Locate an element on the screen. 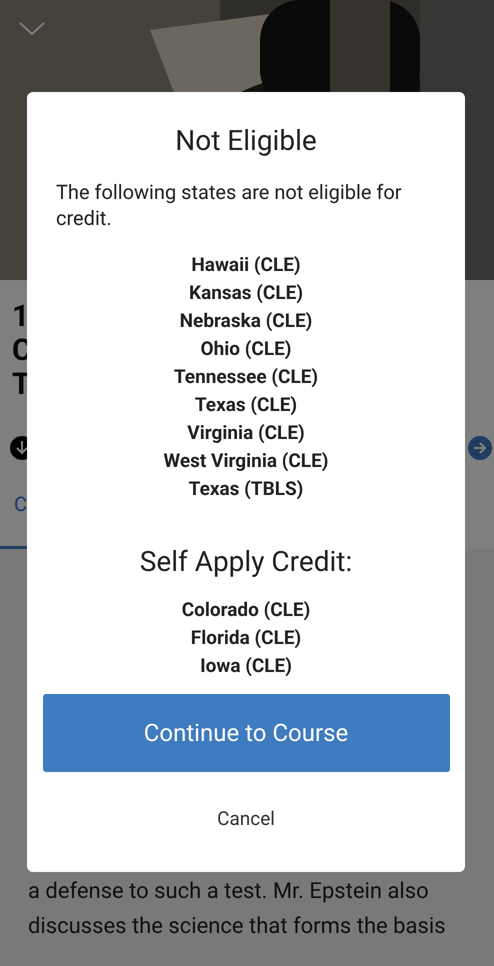  state-name: Nebraska (CLE) is located at coordinates (246, 321).